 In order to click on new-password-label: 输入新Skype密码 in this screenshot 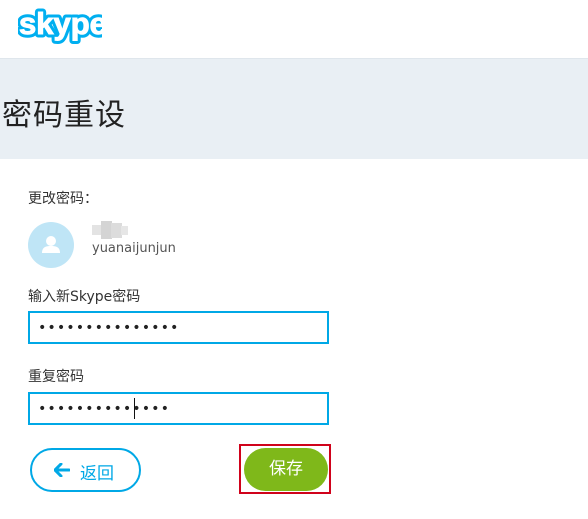, I will do `click(84, 297)`.